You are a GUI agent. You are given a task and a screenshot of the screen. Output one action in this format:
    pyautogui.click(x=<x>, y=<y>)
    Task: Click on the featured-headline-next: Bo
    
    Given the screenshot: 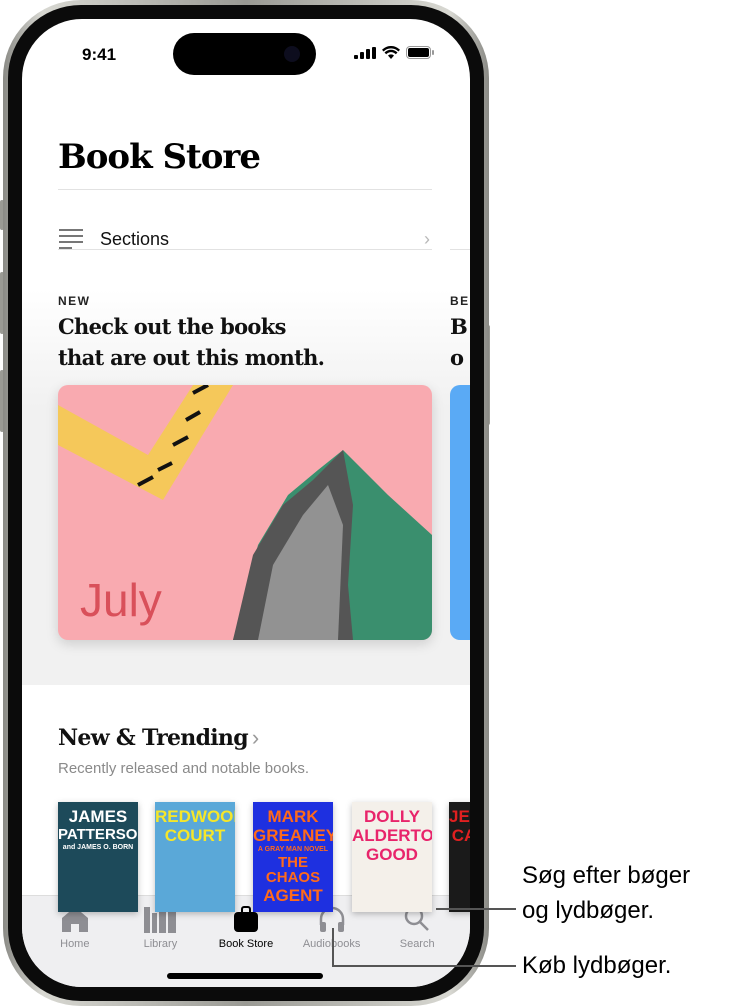 What is the action you would take?
    pyautogui.click(x=459, y=342)
    